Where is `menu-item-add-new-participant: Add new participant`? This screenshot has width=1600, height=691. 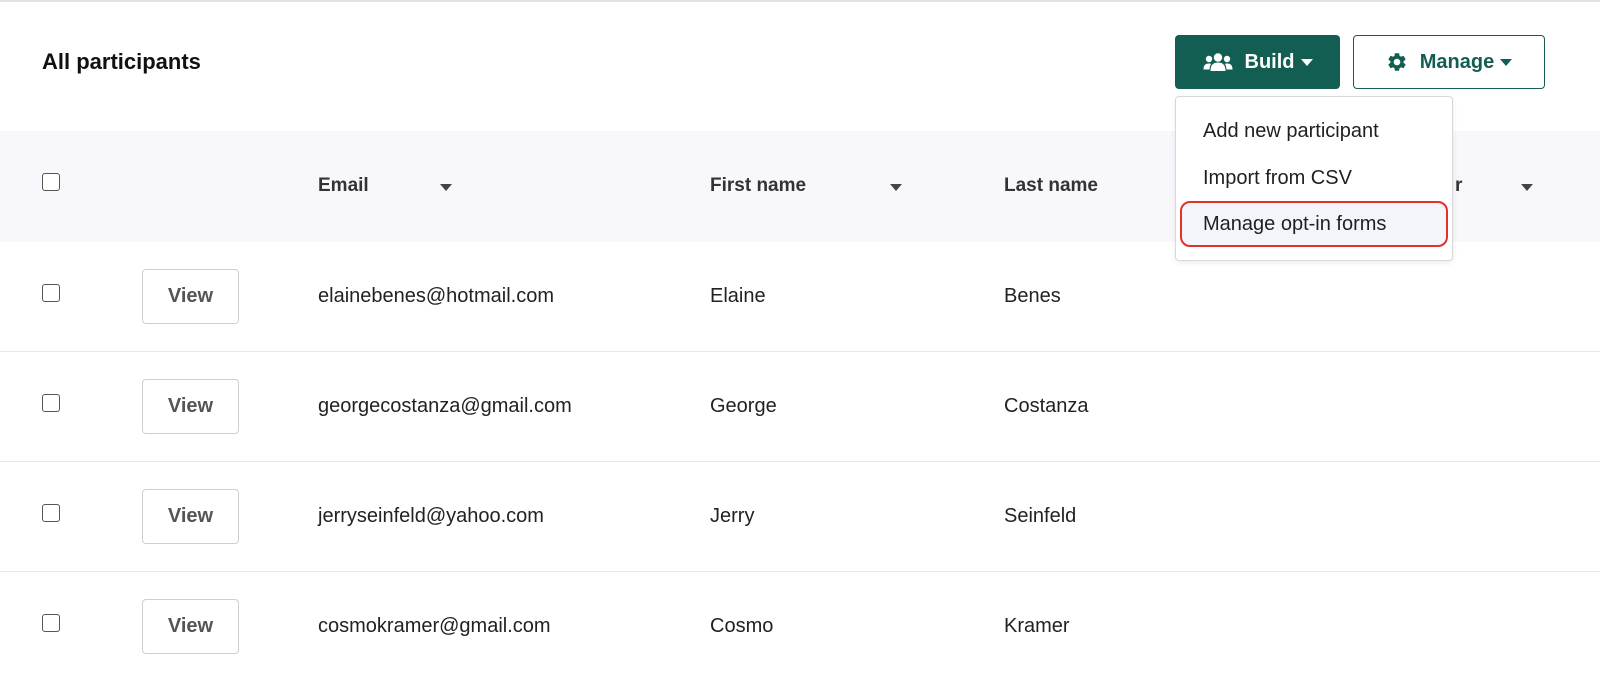 menu-item-add-new-participant: Add new participant is located at coordinates (1291, 131).